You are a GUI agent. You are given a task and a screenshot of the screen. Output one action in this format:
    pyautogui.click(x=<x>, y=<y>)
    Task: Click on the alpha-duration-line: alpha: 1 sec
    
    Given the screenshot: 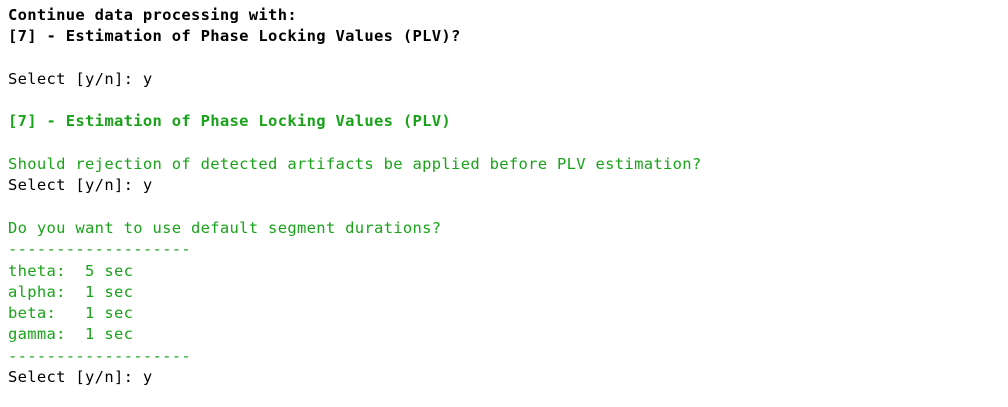 What is the action you would take?
    pyautogui.click(x=71, y=291)
    